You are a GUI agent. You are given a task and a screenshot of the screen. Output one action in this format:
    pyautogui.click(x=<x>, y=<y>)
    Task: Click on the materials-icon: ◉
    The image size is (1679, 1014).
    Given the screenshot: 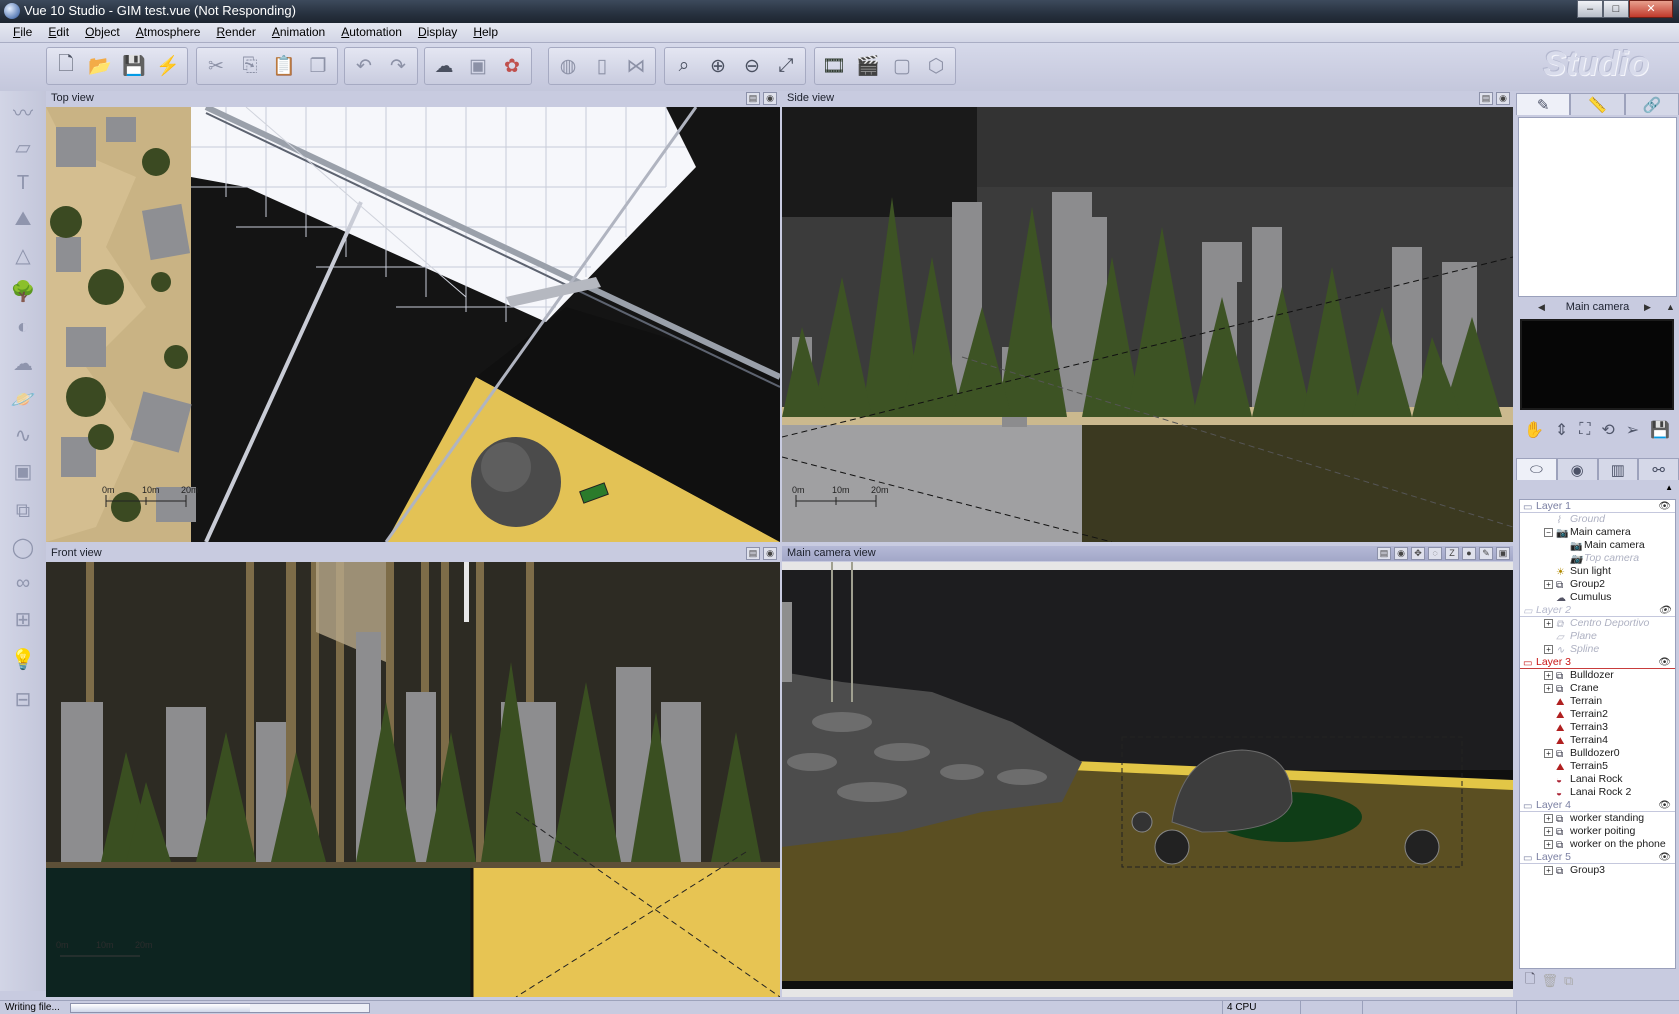 What is the action you would take?
    pyautogui.click(x=1577, y=469)
    